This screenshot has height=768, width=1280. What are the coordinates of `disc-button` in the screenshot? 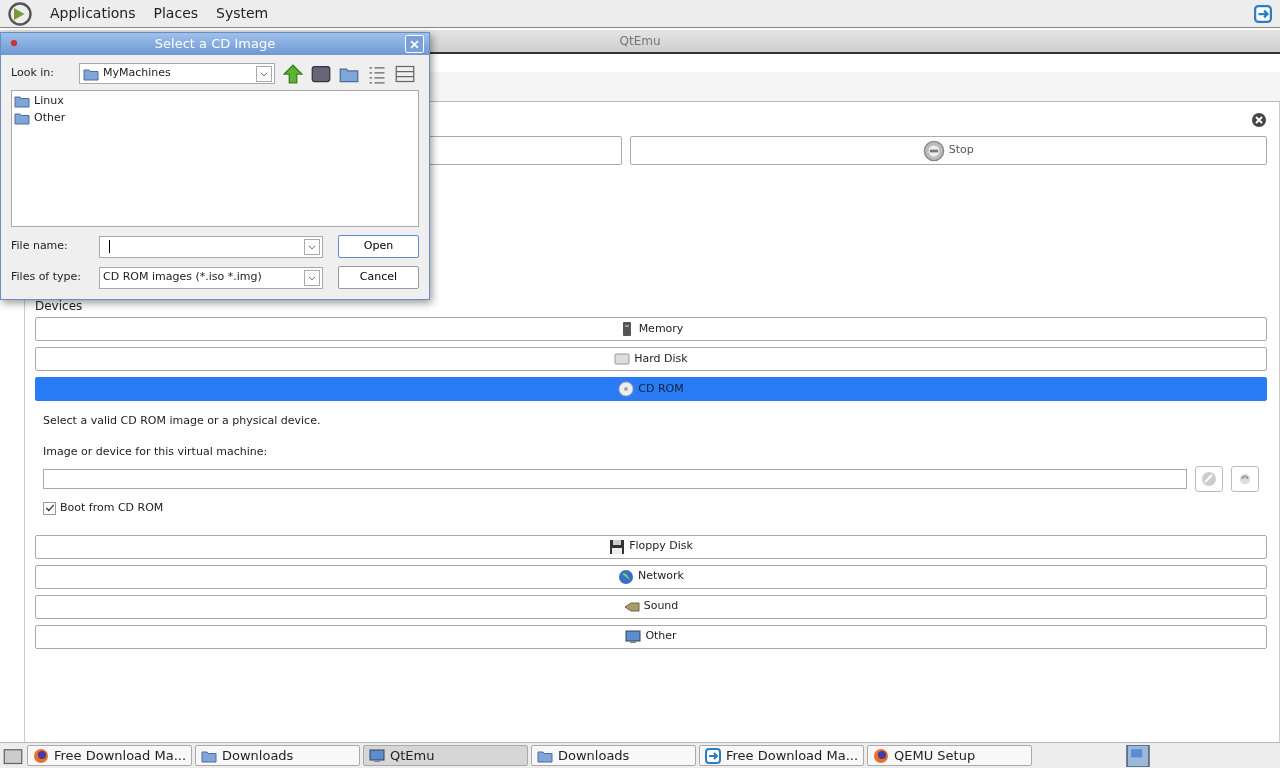 It's located at (1209, 479).